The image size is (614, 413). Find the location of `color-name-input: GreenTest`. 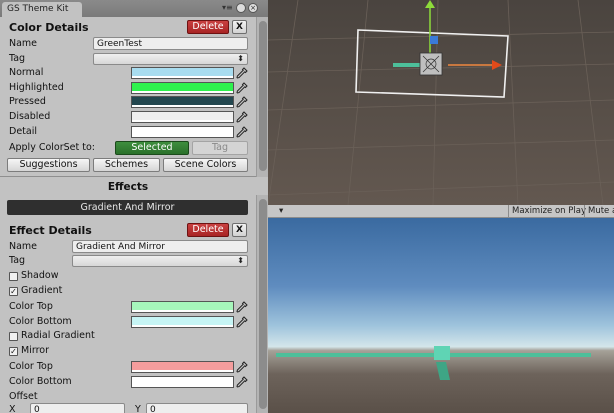

color-name-input: GreenTest is located at coordinates (170, 43).